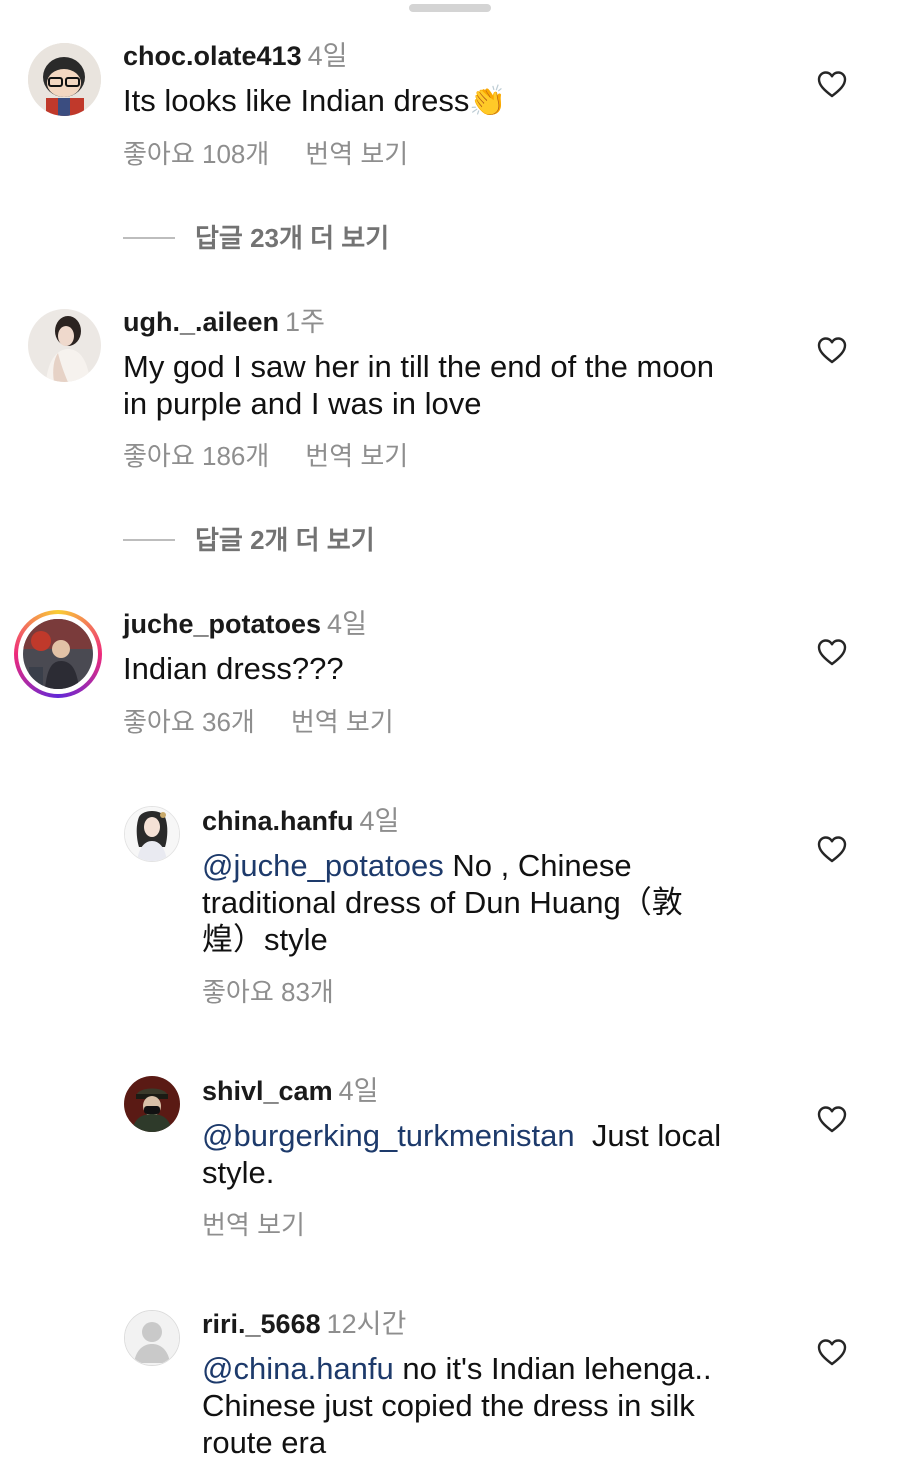  I want to click on default-avatar-icon, so click(152, 1338).